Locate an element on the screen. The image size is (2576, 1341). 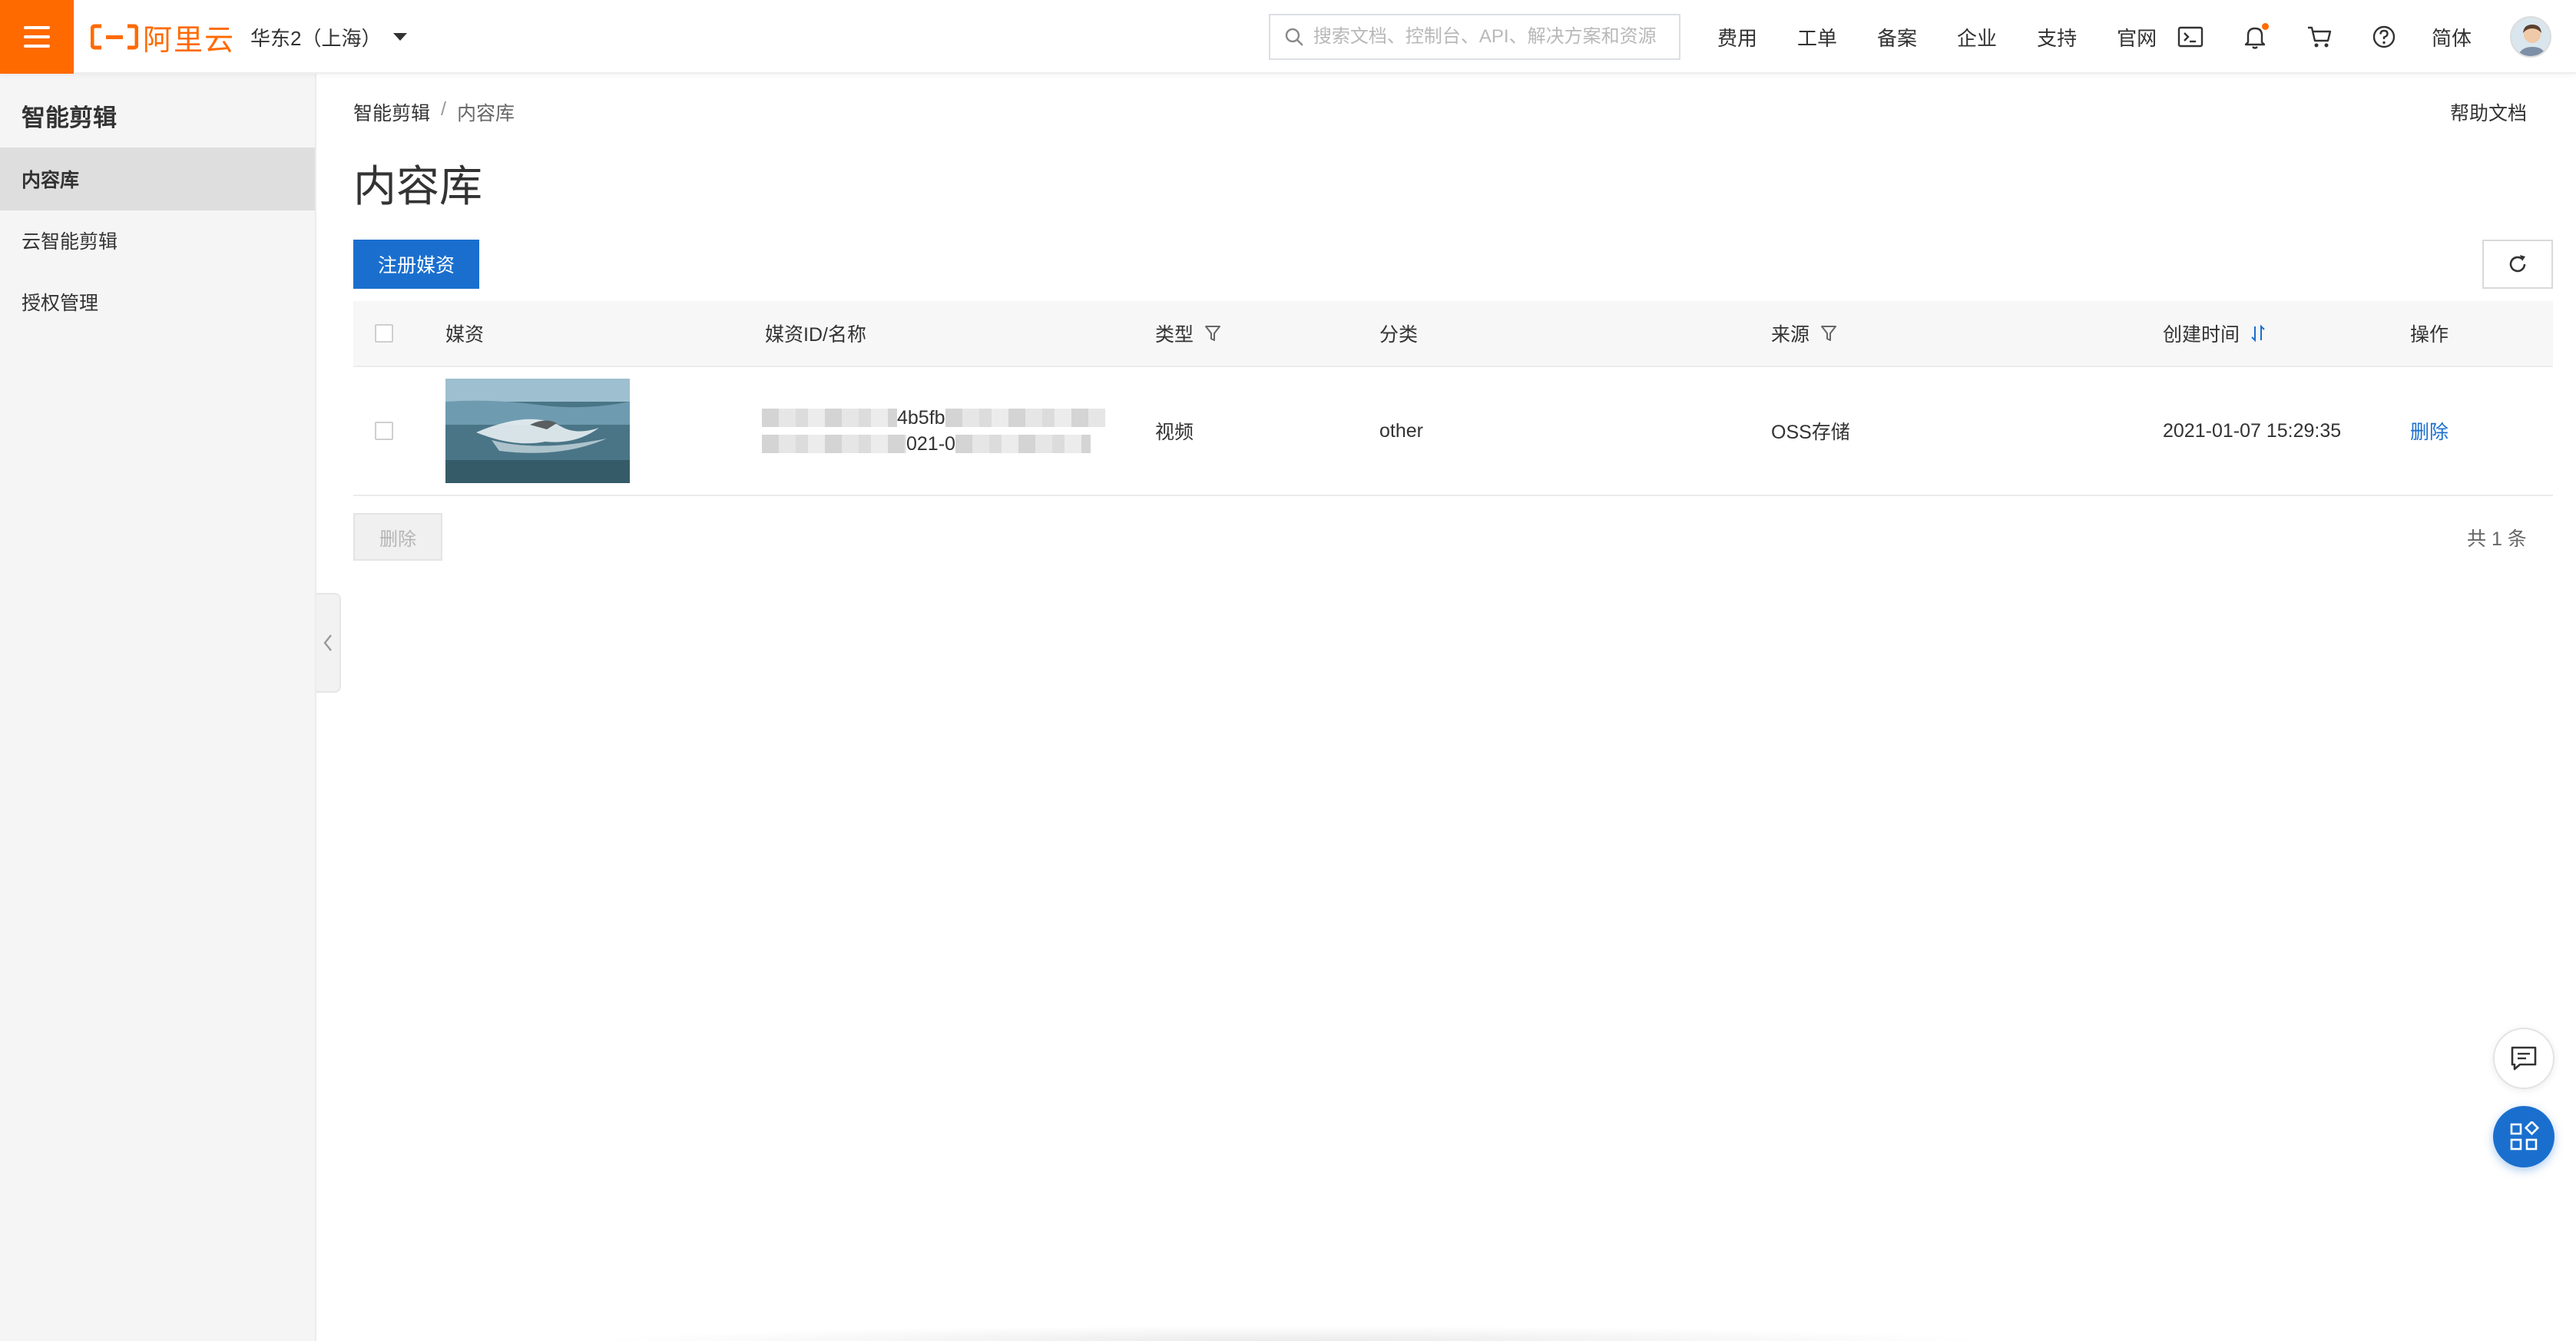
media-type: 视频 is located at coordinates (1174, 432).